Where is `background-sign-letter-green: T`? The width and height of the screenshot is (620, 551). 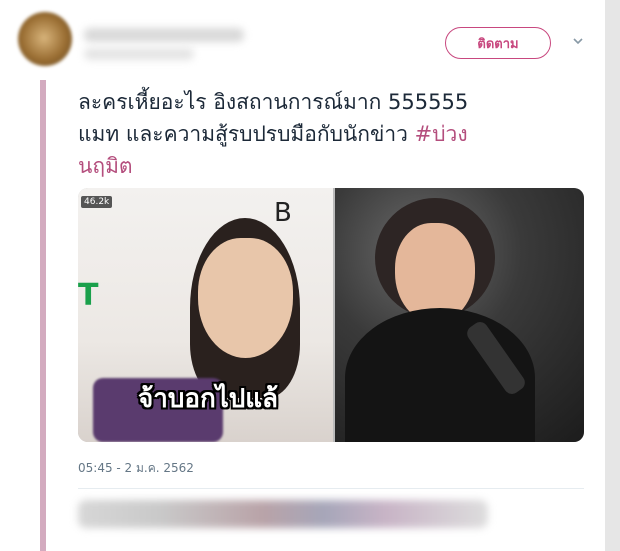 background-sign-letter-green: T is located at coordinates (88, 295).